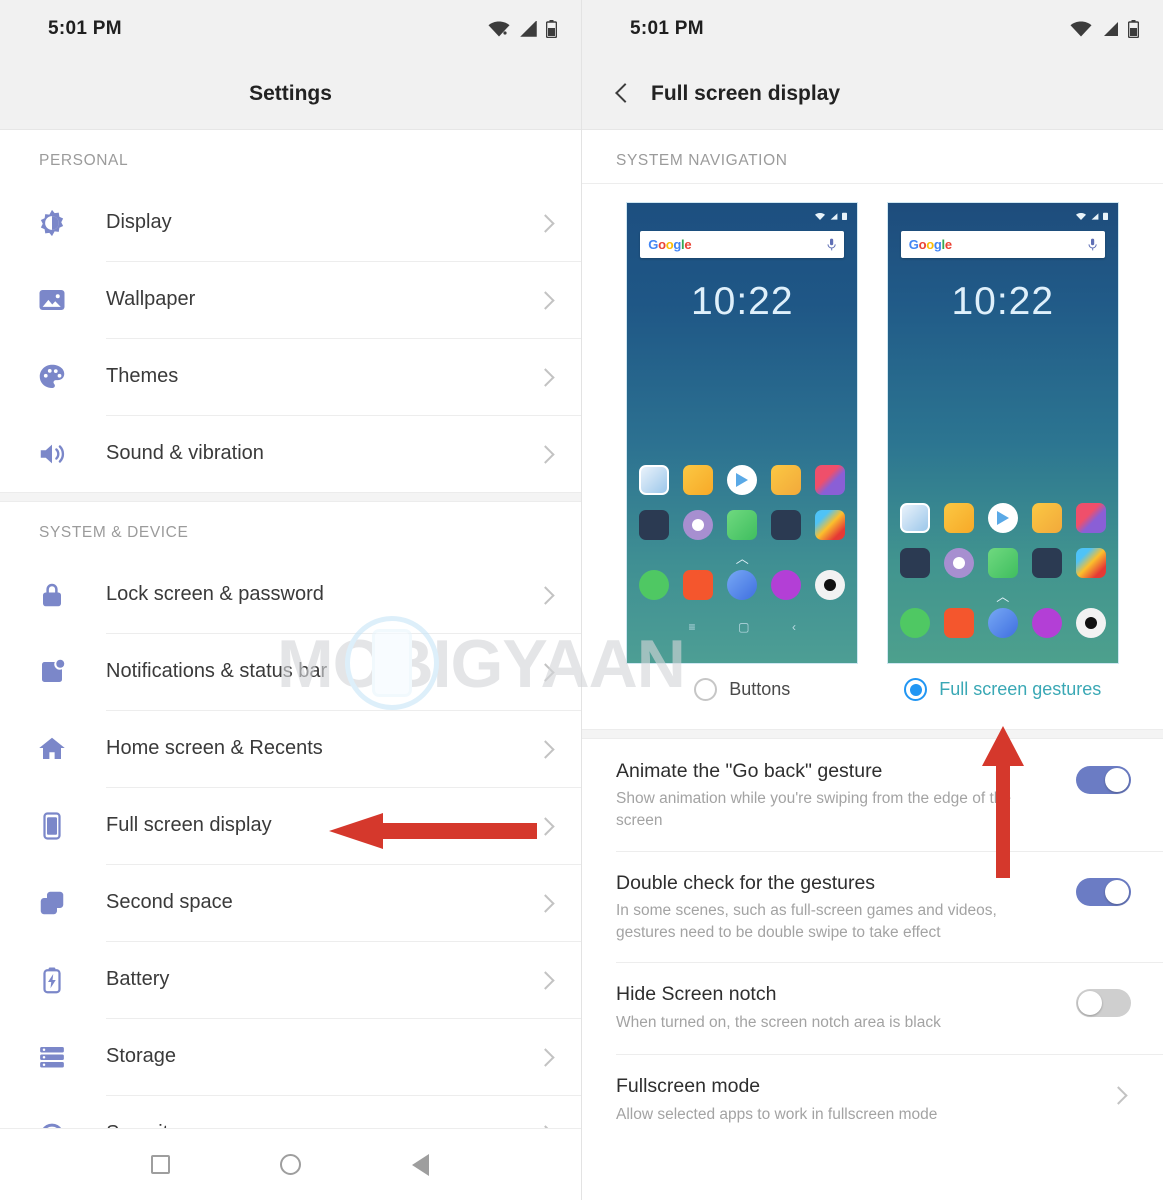  What do you see at coordinates (290, 1056) in the screenshot?
I see `sidebar-item-storage: Storage` at bounding box center [290, 1056].